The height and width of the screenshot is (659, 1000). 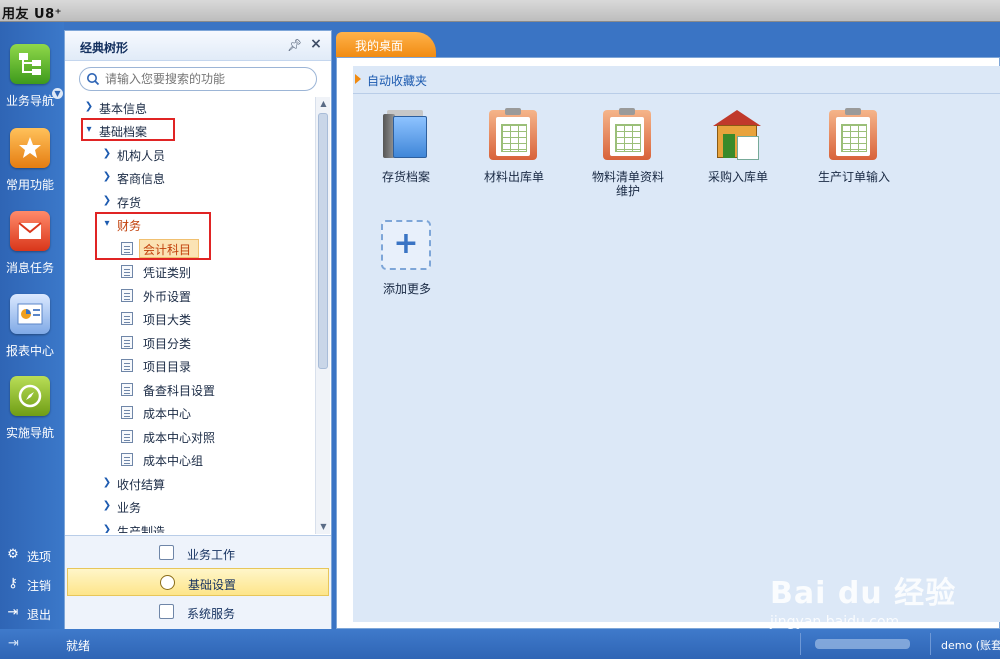 I want to click on panel-header: 经典树形 📌︎ ×, so click(x=198, y=46).